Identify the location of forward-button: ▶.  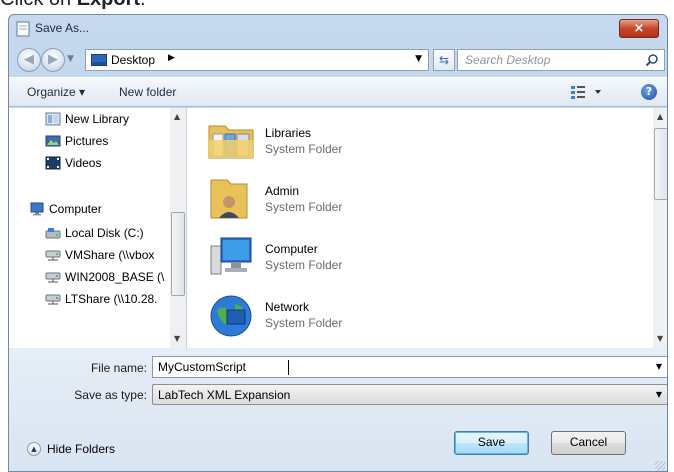
(53, 60).